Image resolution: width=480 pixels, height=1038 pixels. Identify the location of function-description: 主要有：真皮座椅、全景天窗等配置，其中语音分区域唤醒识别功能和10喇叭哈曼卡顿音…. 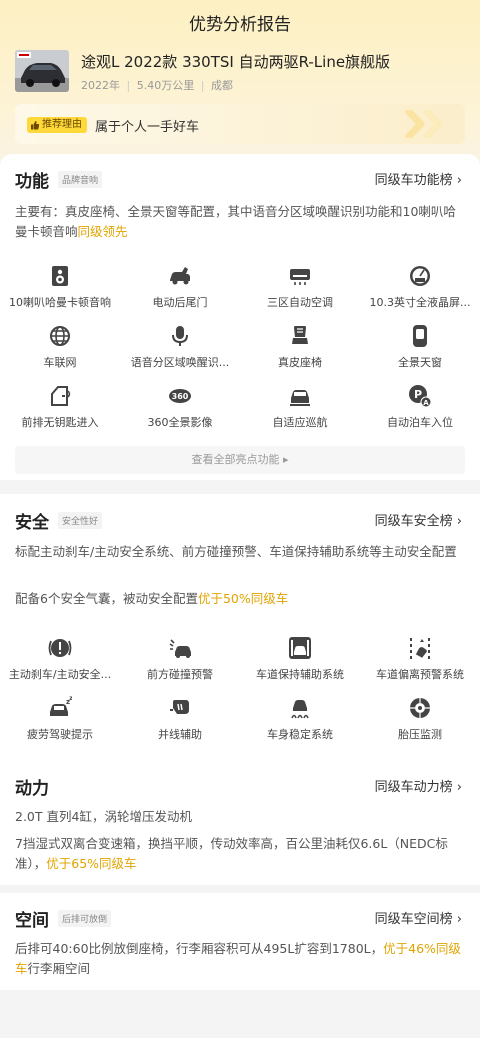
(240, 222).